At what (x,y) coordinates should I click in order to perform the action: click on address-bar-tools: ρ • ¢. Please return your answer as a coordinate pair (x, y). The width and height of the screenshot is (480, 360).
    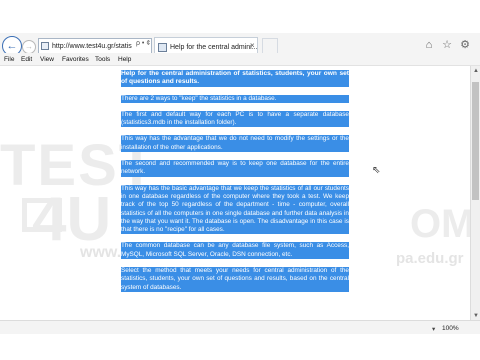
    Looking at the image, I should click on (143, 43).